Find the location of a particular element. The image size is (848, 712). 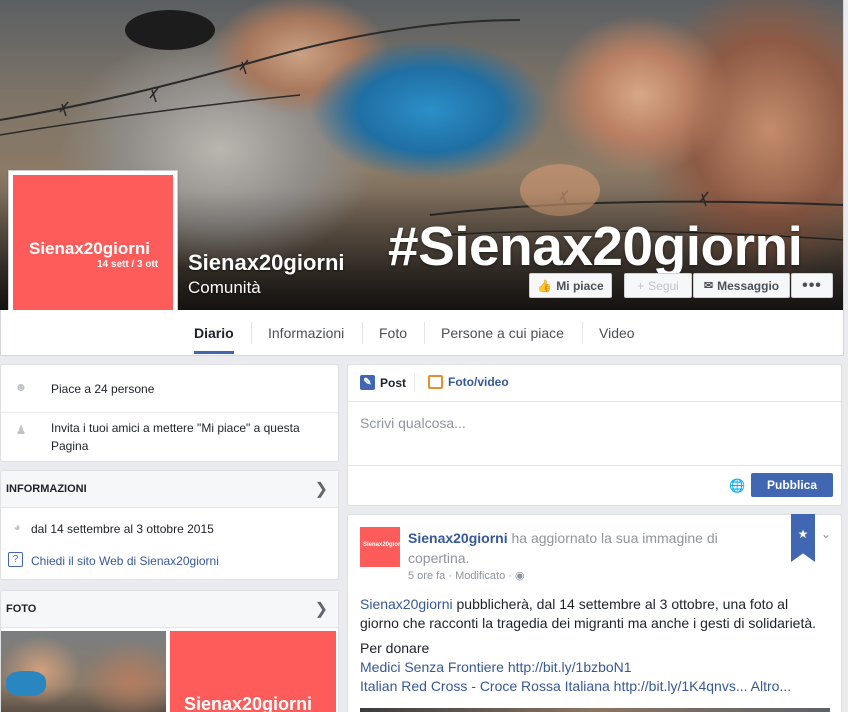

add-person-icon: ♟ is located at coordinates (21, 430).